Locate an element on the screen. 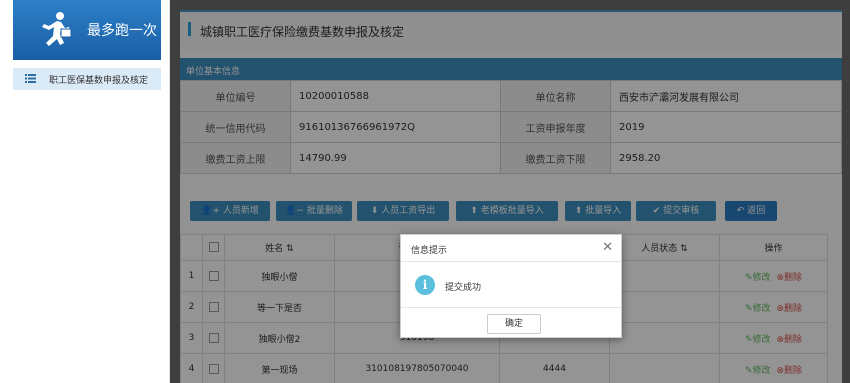 The height and width of the screenshot is (383, 850). dialog-header: 信息提示 ✕ is located at coordinates (511, 248).